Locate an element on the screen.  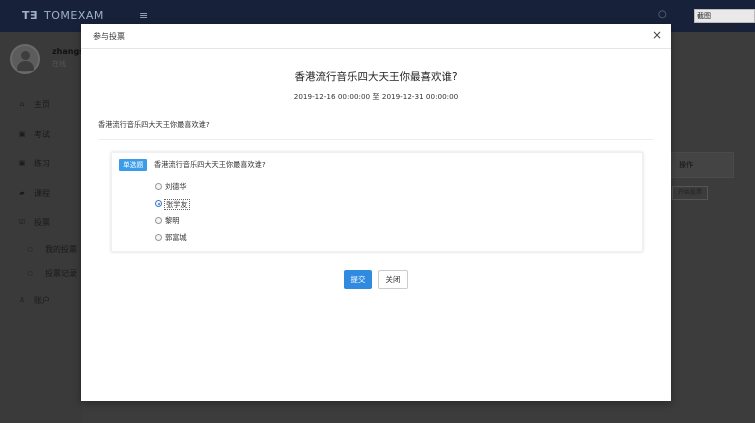
user-icon: ♙ is located at coordinates (22, 299).